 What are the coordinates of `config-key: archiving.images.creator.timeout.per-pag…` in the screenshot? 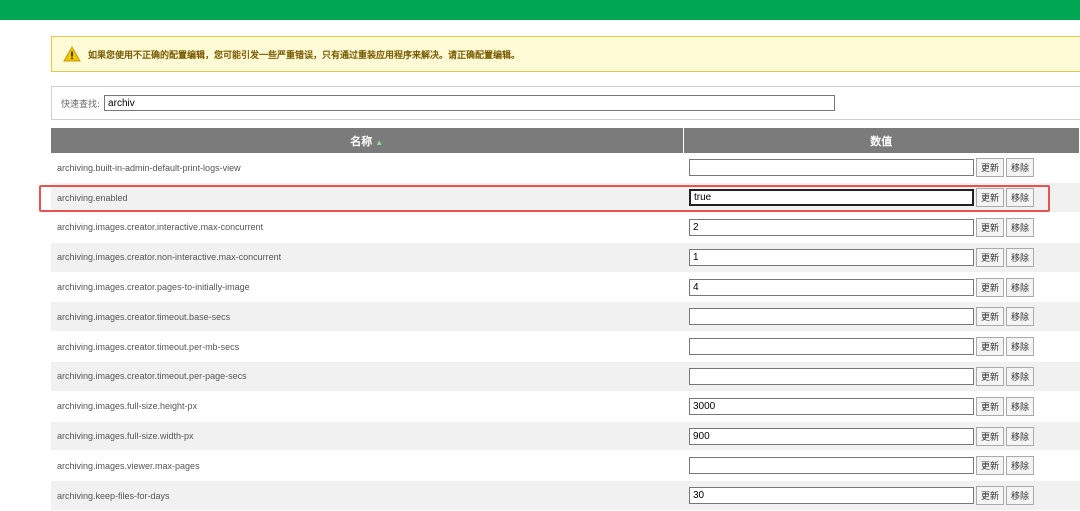 It's located at (367, 376).